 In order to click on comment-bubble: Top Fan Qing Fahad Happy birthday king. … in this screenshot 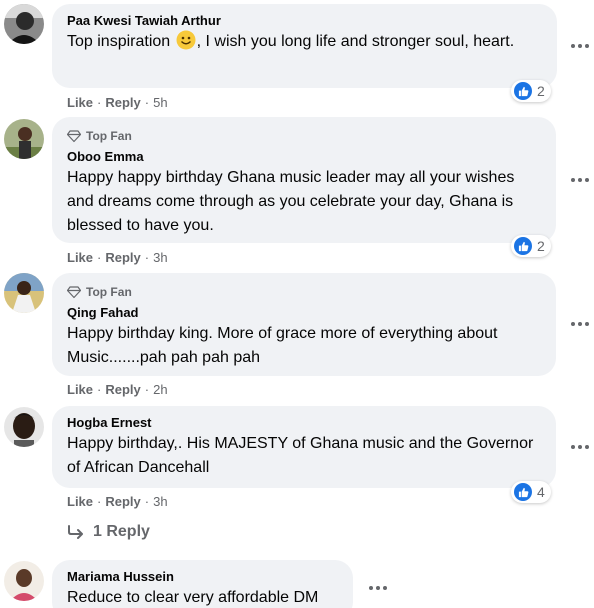, I will do `click(304, 324)`.